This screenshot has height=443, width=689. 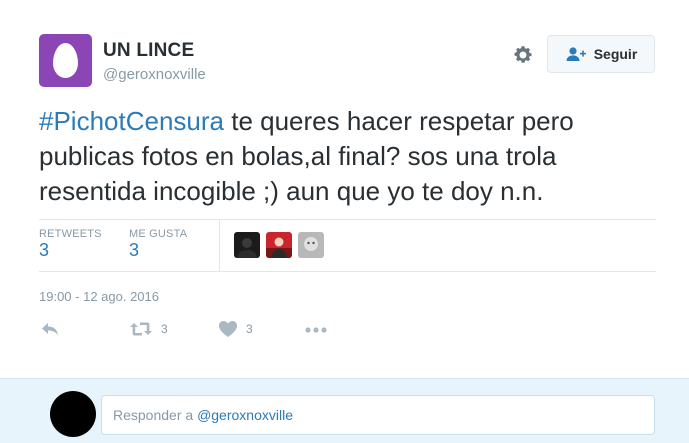 What do you see at coordinates (99, 296) in the screenshot?
I see `tweet-timestamp: 19:00 - 12 ago. 2016` at bounding box center [99, 296].